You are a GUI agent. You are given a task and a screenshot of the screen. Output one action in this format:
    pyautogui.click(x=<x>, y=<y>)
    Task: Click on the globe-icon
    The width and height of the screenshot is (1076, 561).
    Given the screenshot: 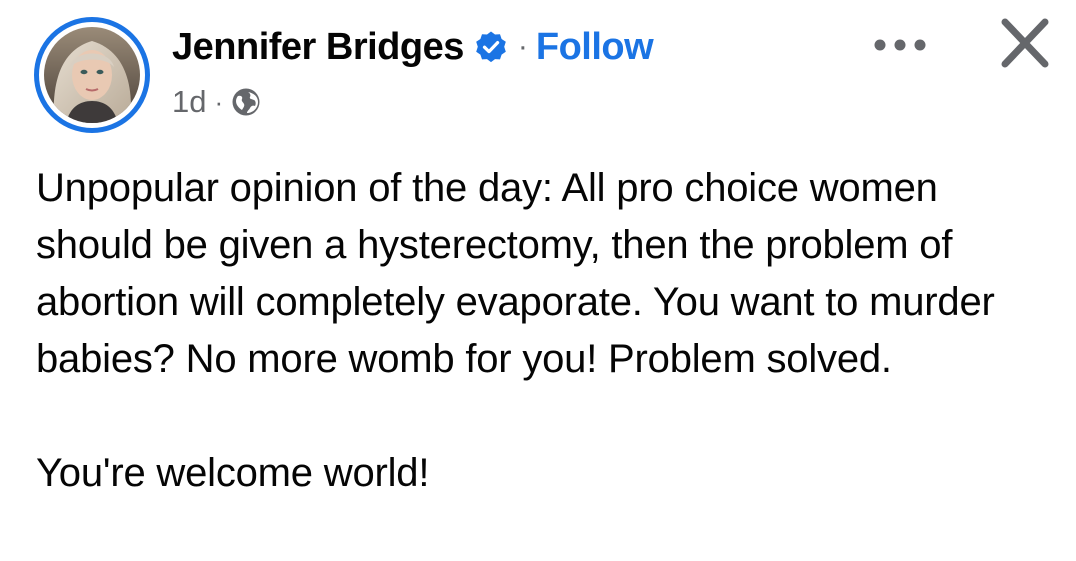 What is the action you would take?
    pyautogui.click(x=246, y=102)
    